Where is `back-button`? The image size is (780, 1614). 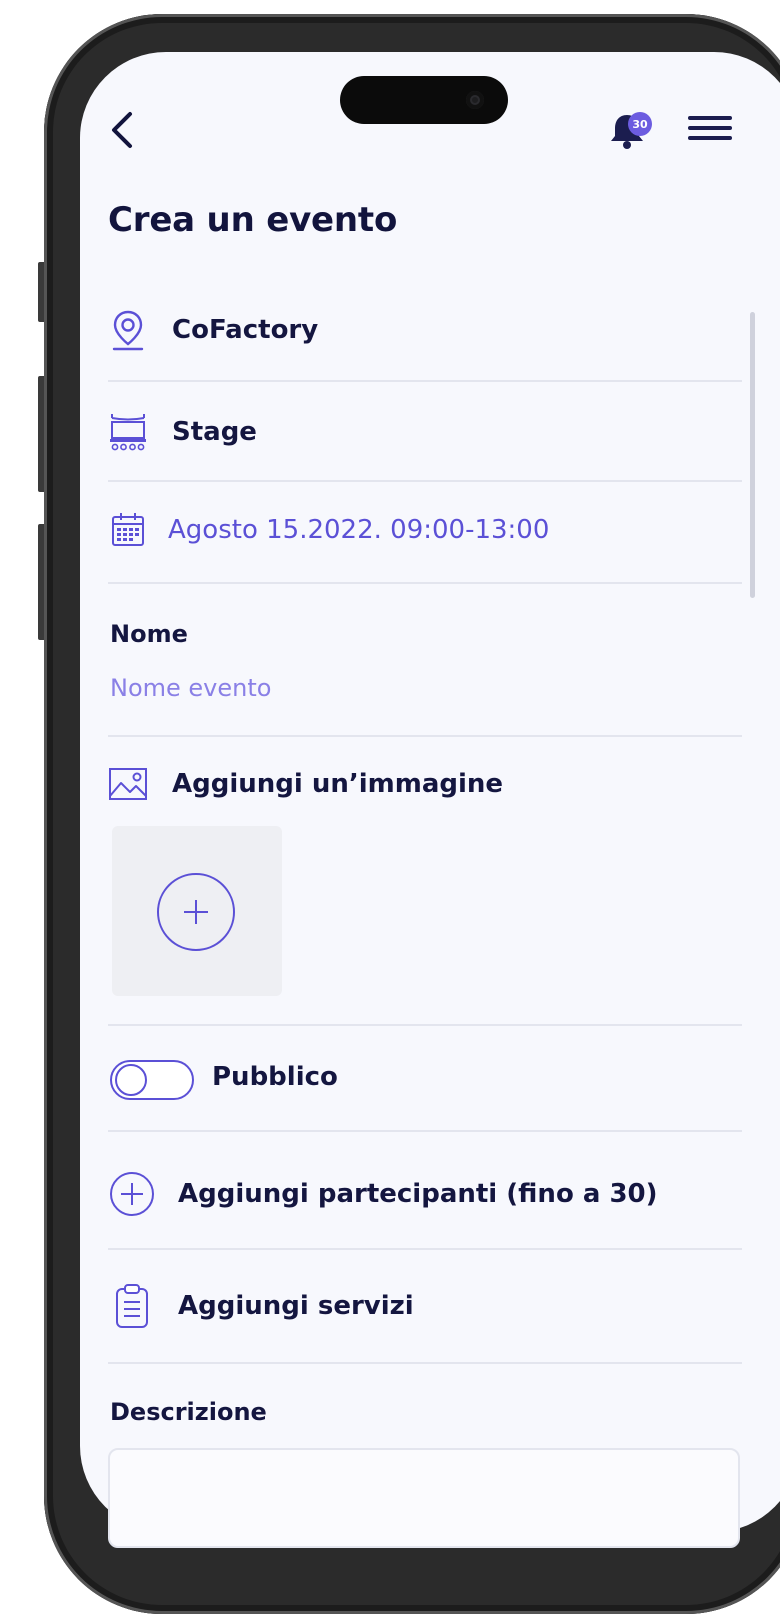 back-button is located at coordinates (123, 130).